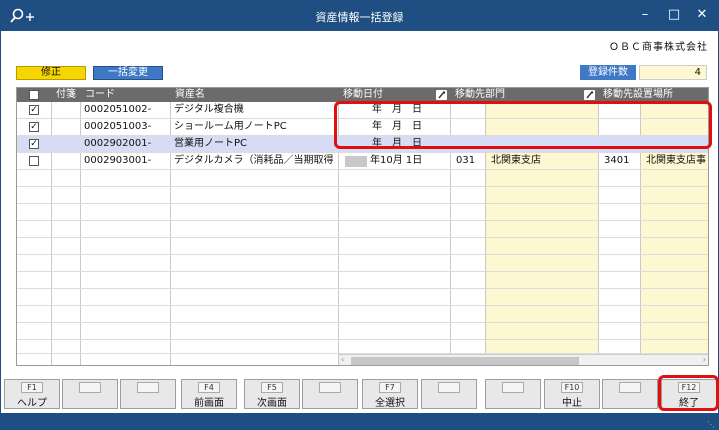 This screenshot has width=719, height=430. I want to click on scrollbar-thumb, so click(465, 361).